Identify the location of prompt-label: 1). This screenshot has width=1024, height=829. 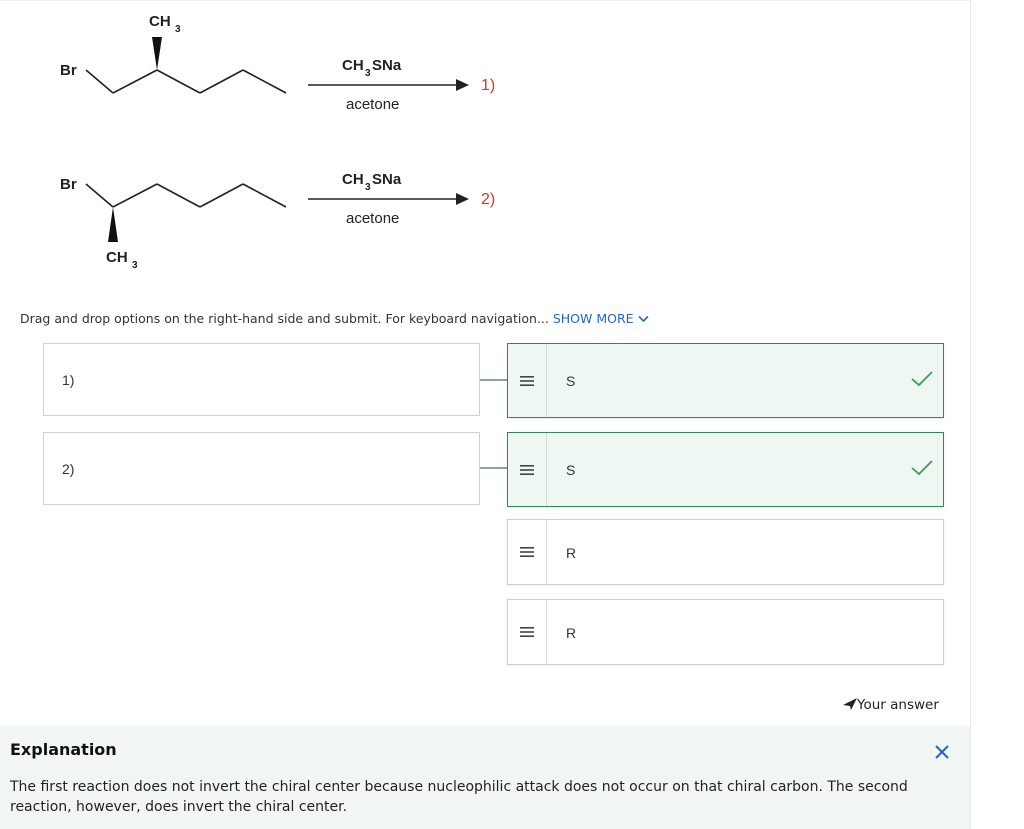
(68, 380).